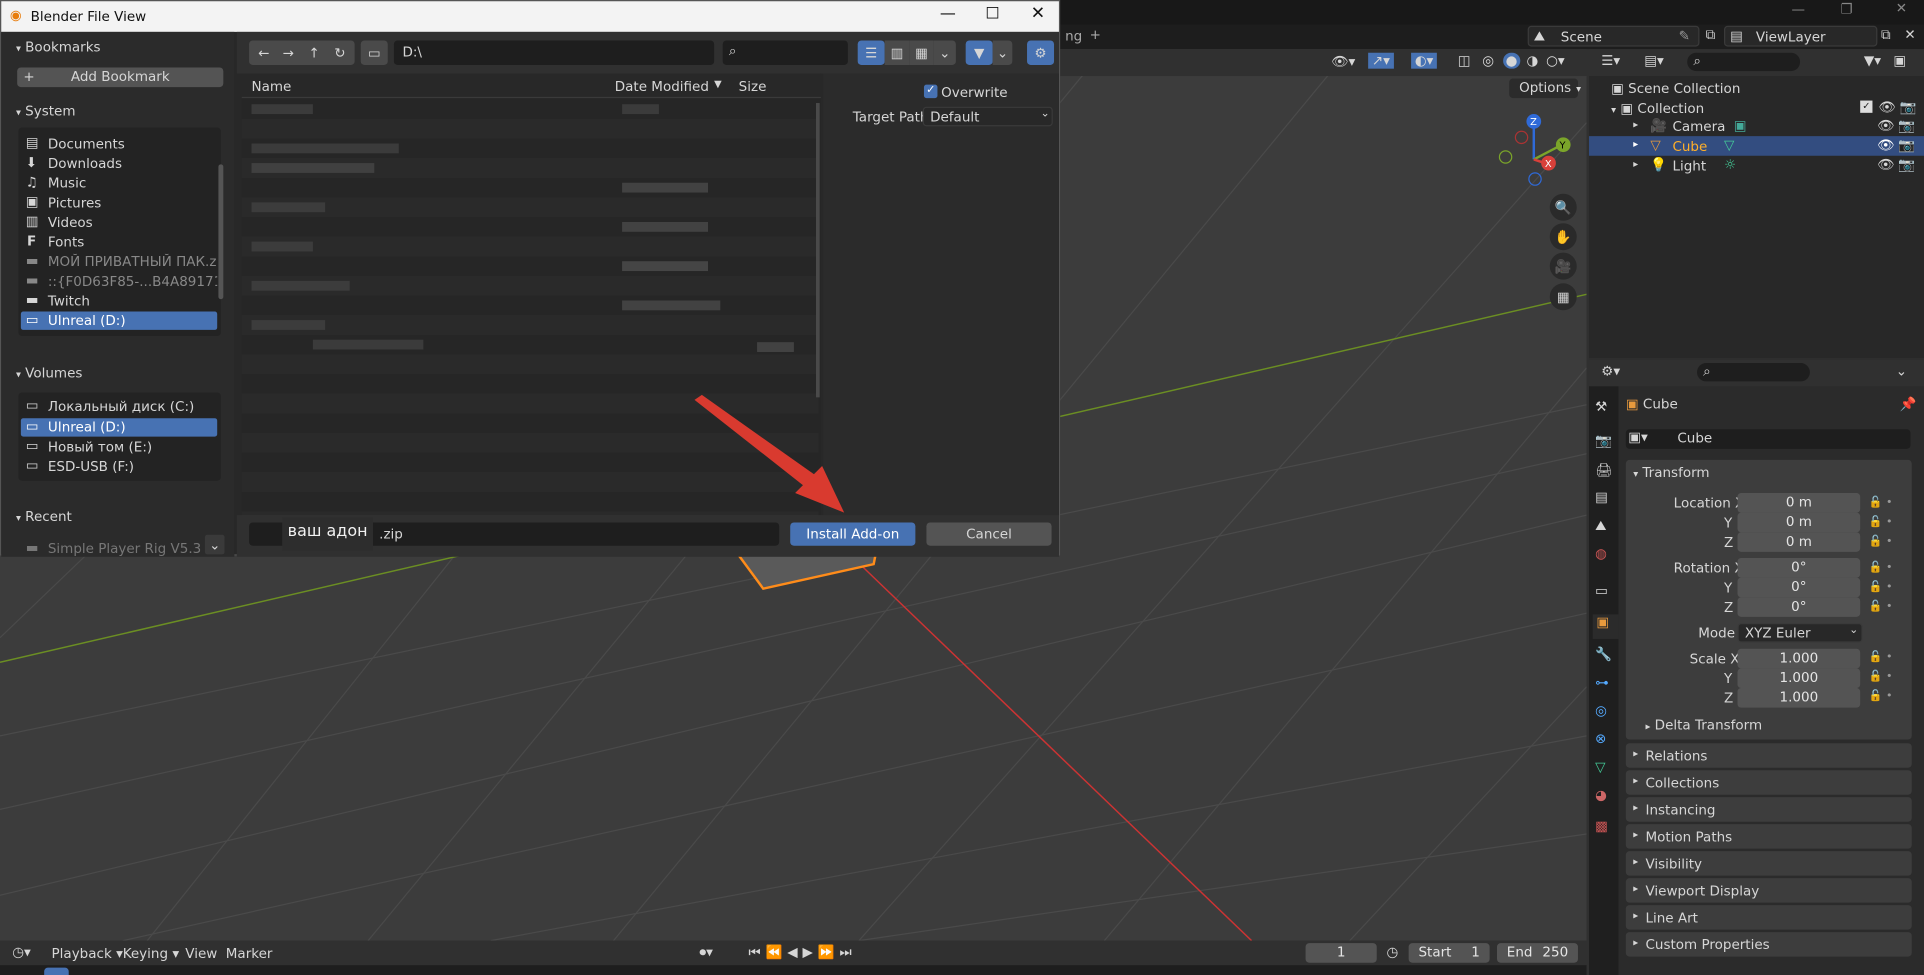  What do you see at coordinates (987, 116) in the screenshot?
I see `target-path-select: Default ⌄` at bounding box center [987, 116].